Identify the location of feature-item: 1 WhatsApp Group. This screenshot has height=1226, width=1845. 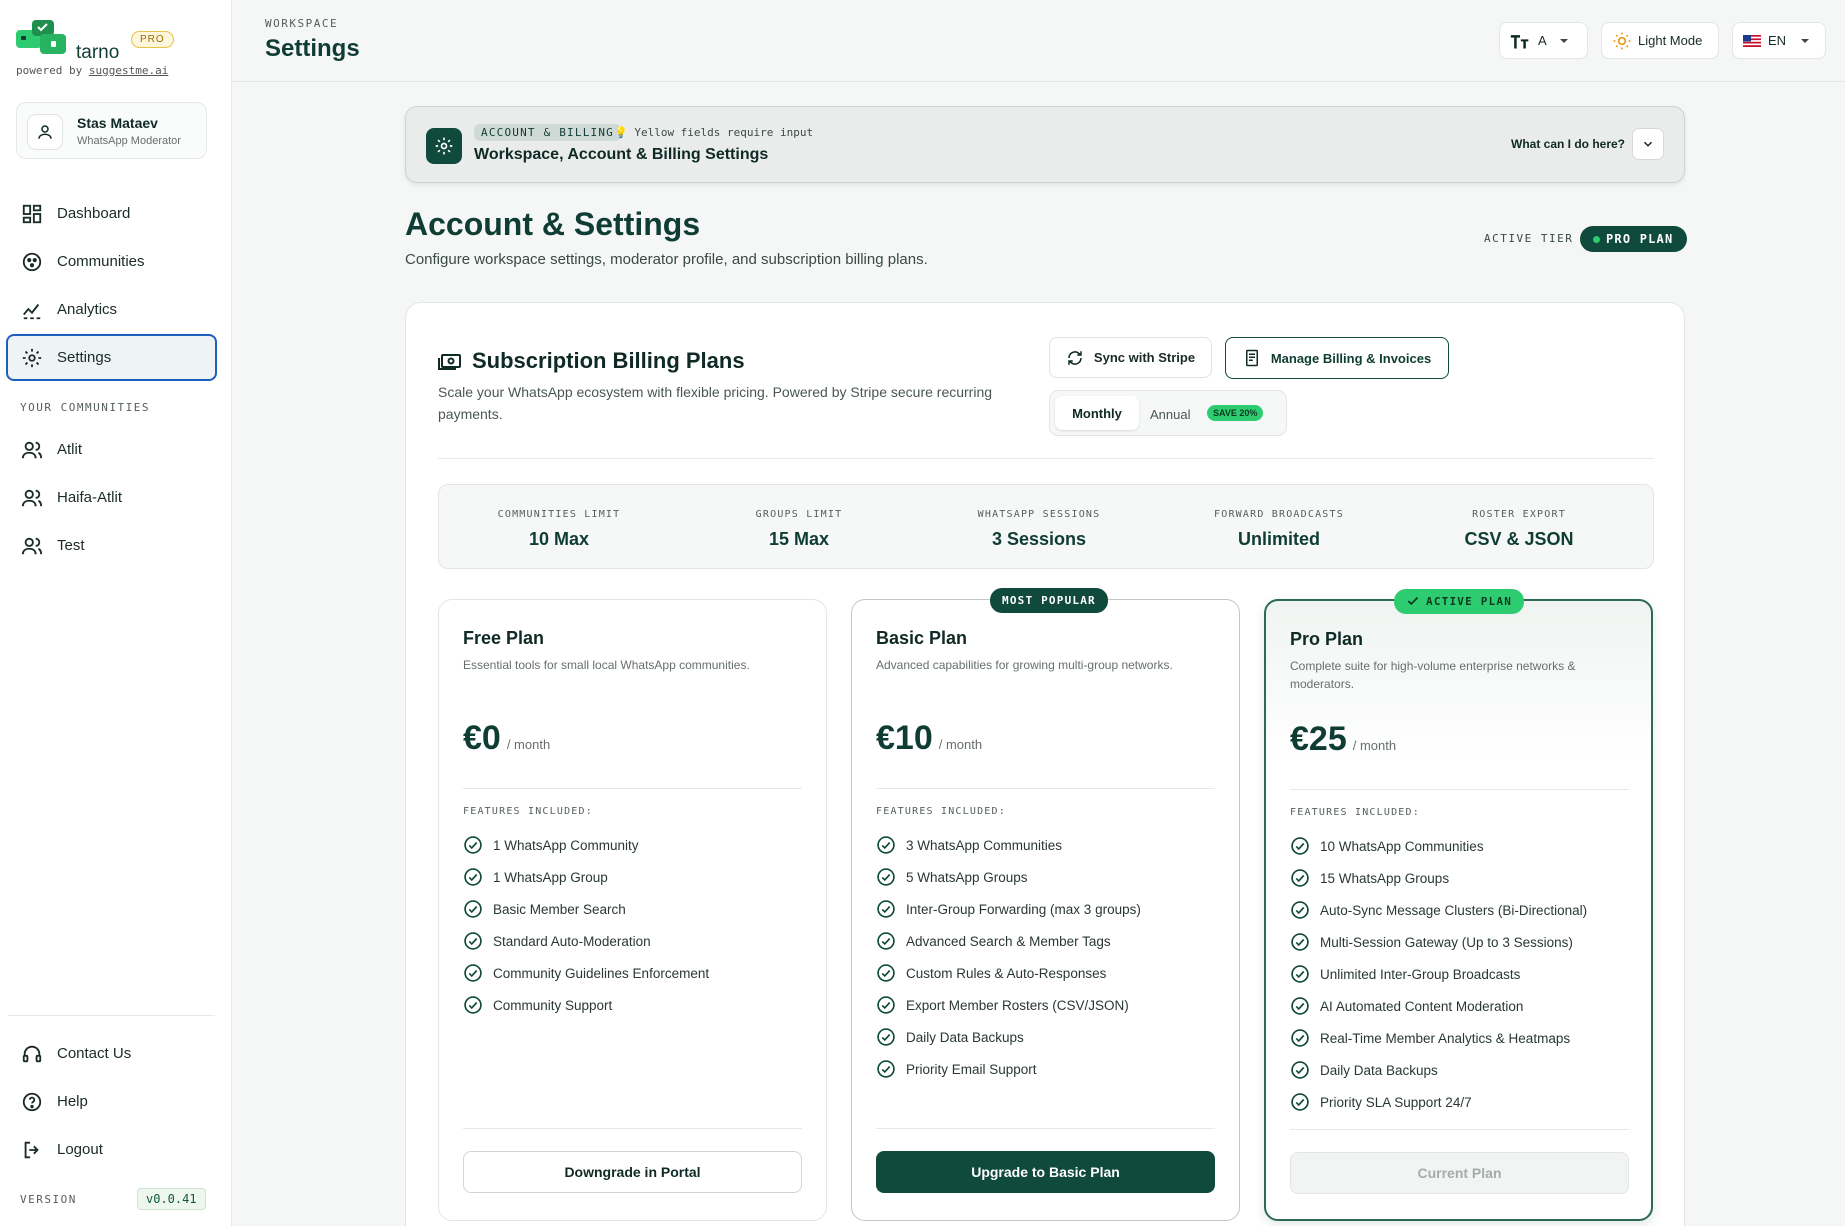
(586, 877).